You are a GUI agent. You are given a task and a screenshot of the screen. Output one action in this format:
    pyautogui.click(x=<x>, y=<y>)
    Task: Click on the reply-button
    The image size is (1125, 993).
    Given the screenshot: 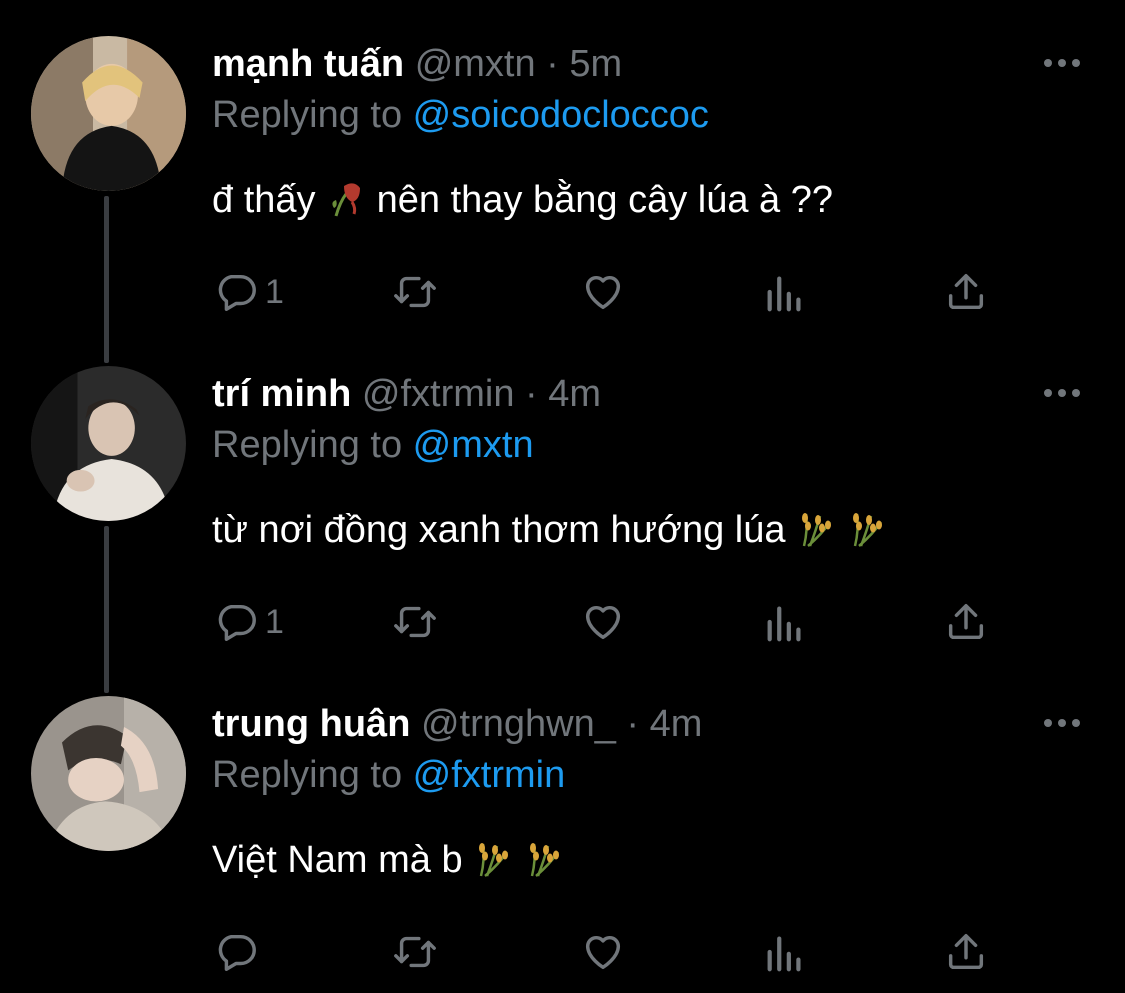 What is the action you would take?
    pyautogui.click(x=239, y=952)
    